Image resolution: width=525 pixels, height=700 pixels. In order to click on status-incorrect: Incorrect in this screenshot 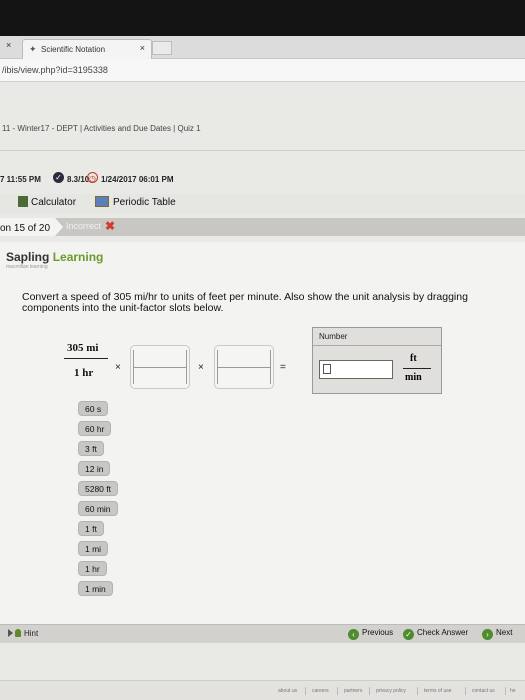, I will do `click(84, 226)`.